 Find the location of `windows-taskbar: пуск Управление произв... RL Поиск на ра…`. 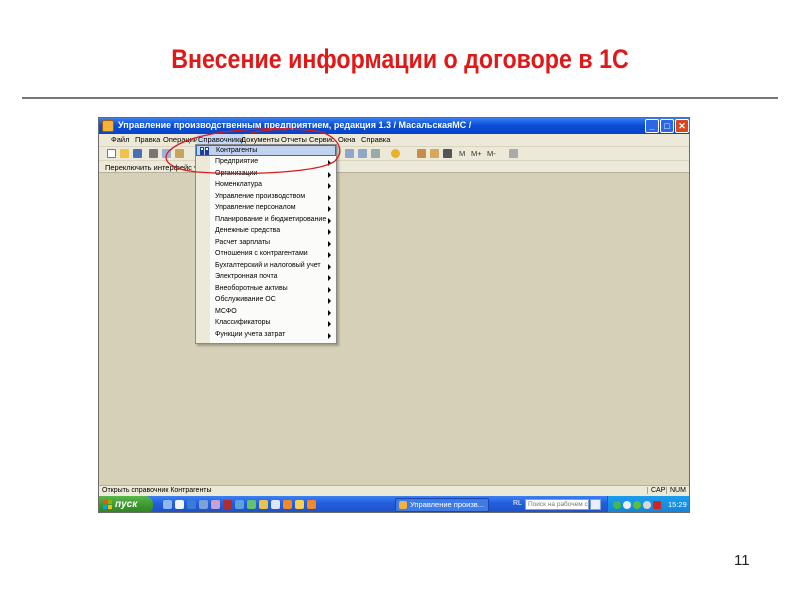

windows-taskbar: пуск Управление произв... RL Поиск на ра… is located at coordinates (394, 504).